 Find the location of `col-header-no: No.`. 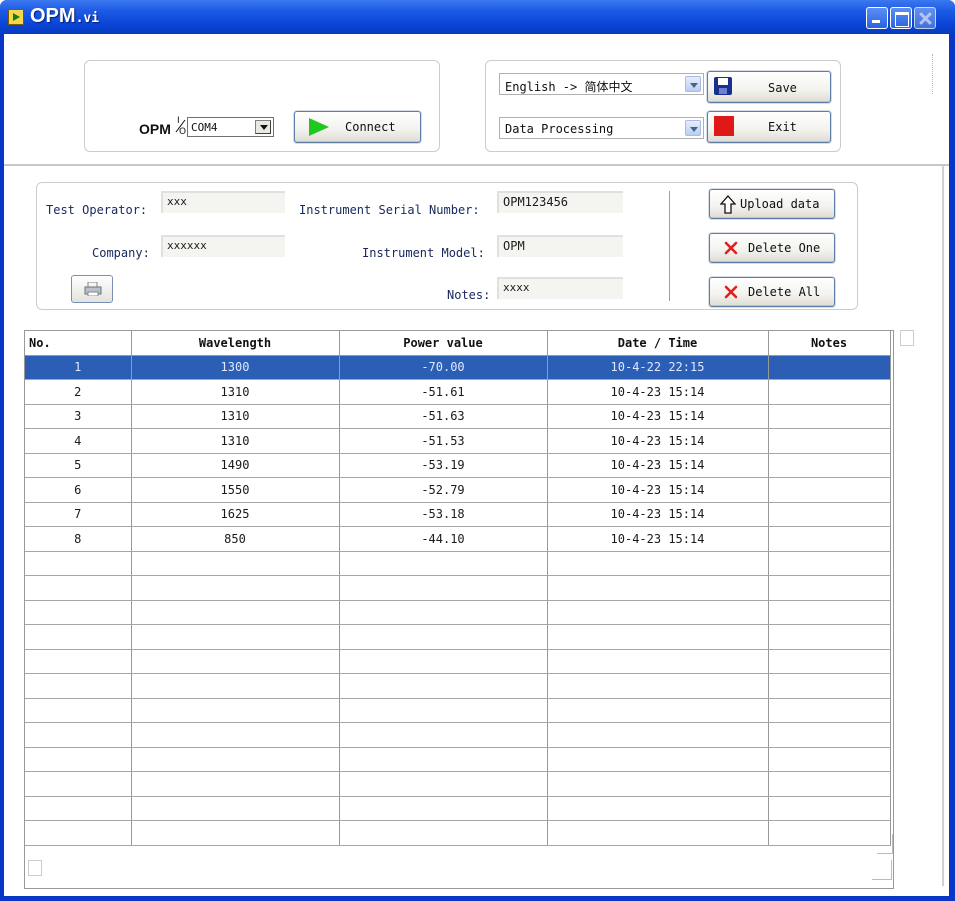

col-header-no: No. is located at coordinates (78, 343).